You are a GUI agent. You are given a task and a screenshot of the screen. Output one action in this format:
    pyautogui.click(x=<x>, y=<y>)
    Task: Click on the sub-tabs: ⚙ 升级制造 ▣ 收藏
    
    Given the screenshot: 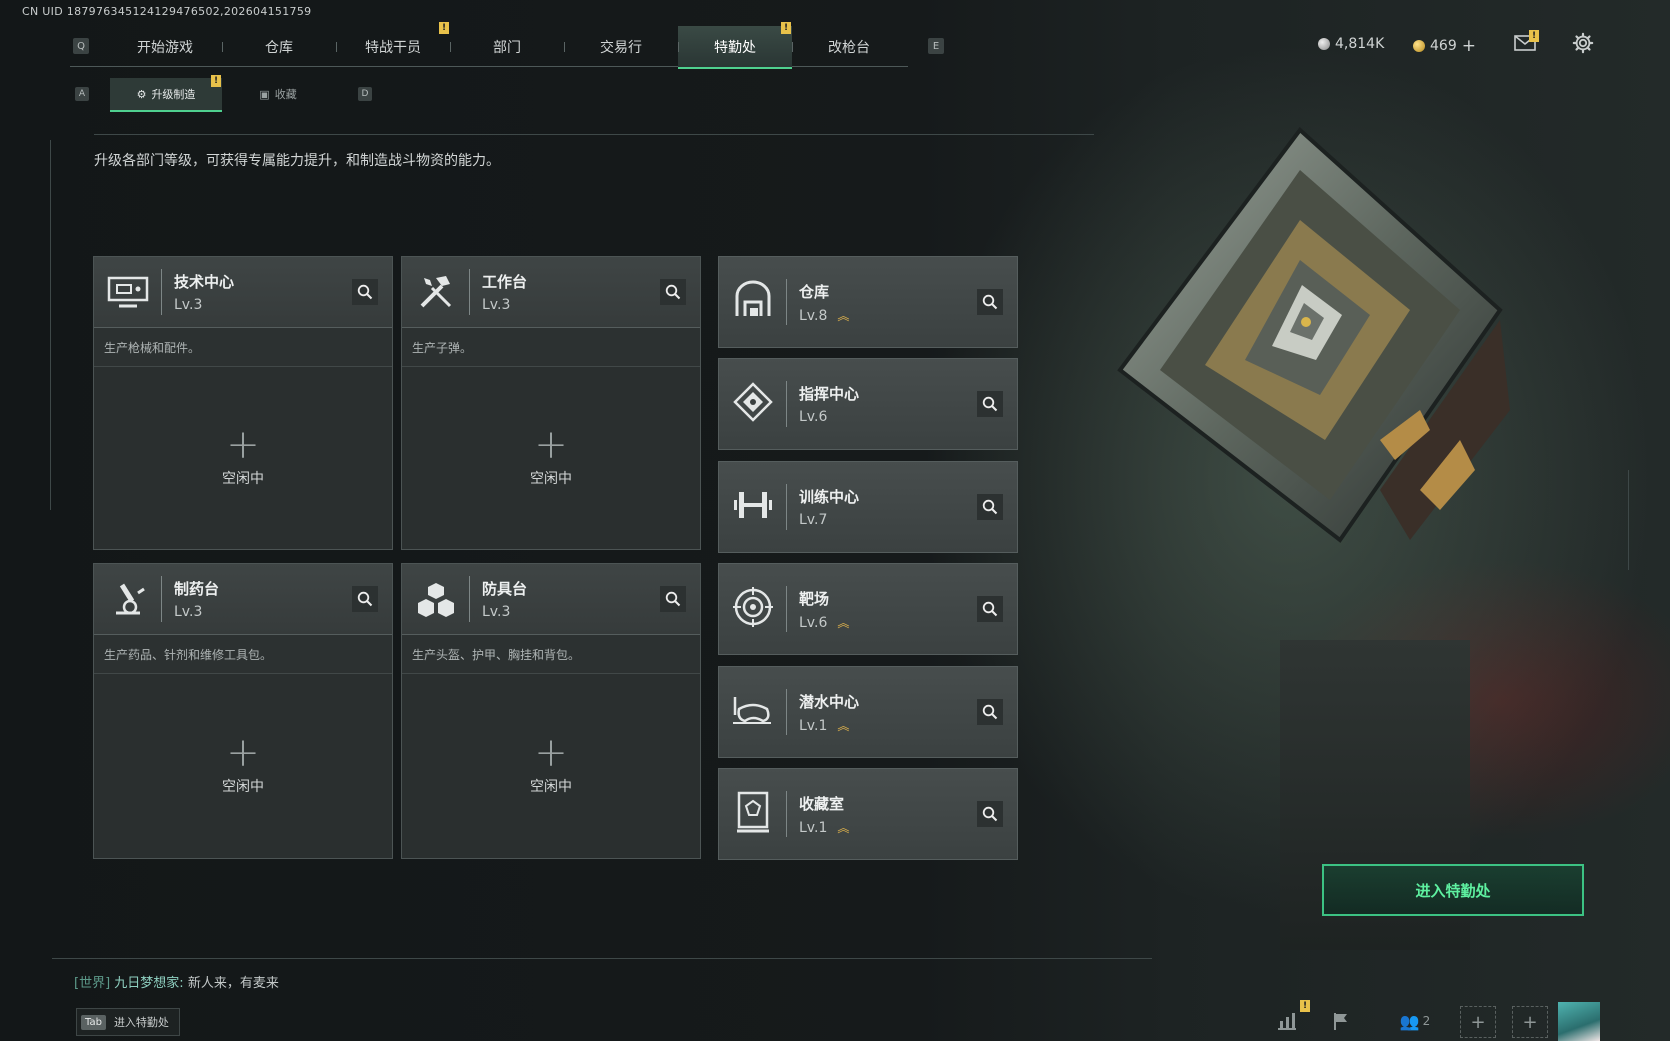 What is the action you would take?
    pyautogui.click(x=222, y=95)
    